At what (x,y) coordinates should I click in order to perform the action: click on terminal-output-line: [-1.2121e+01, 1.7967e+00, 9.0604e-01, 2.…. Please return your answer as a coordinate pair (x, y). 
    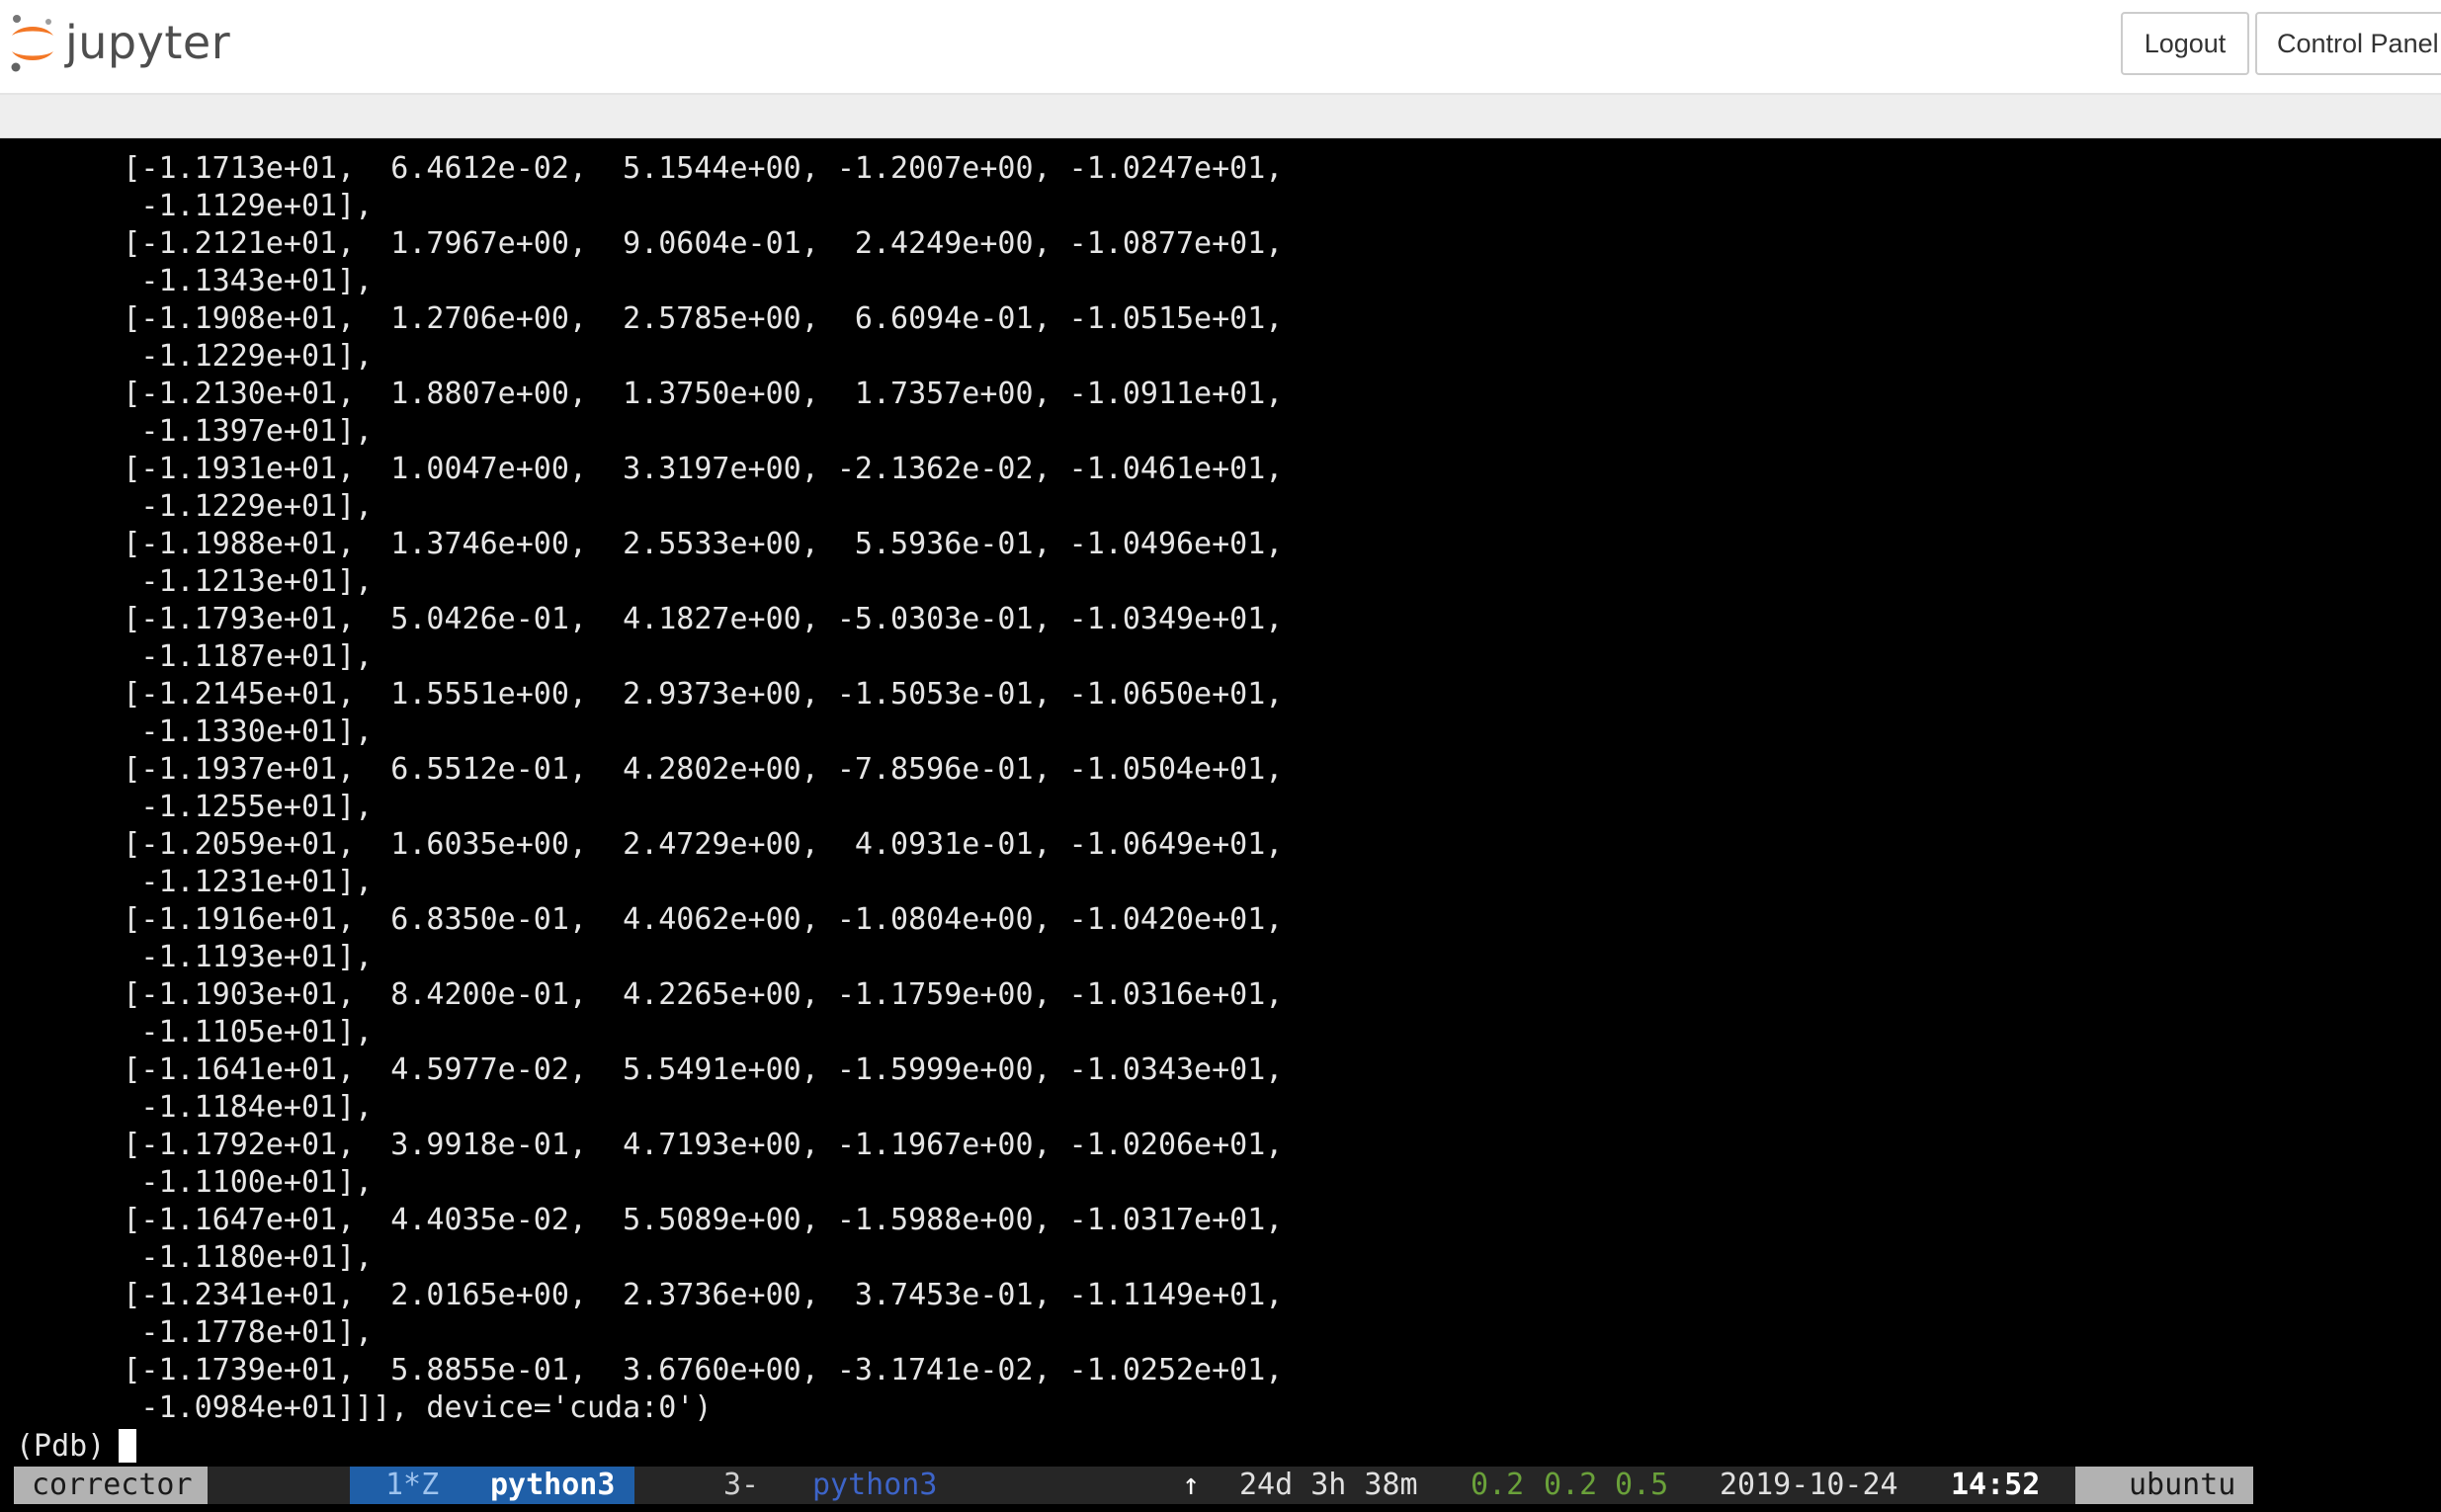
    Looking at the image, I should click on (650, 243).